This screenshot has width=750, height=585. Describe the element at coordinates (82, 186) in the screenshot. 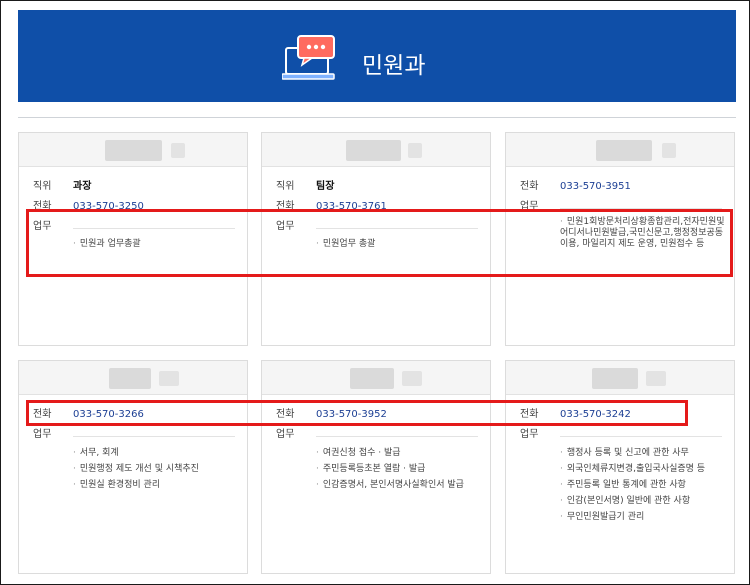

I see `position-value: 과장` at that location.